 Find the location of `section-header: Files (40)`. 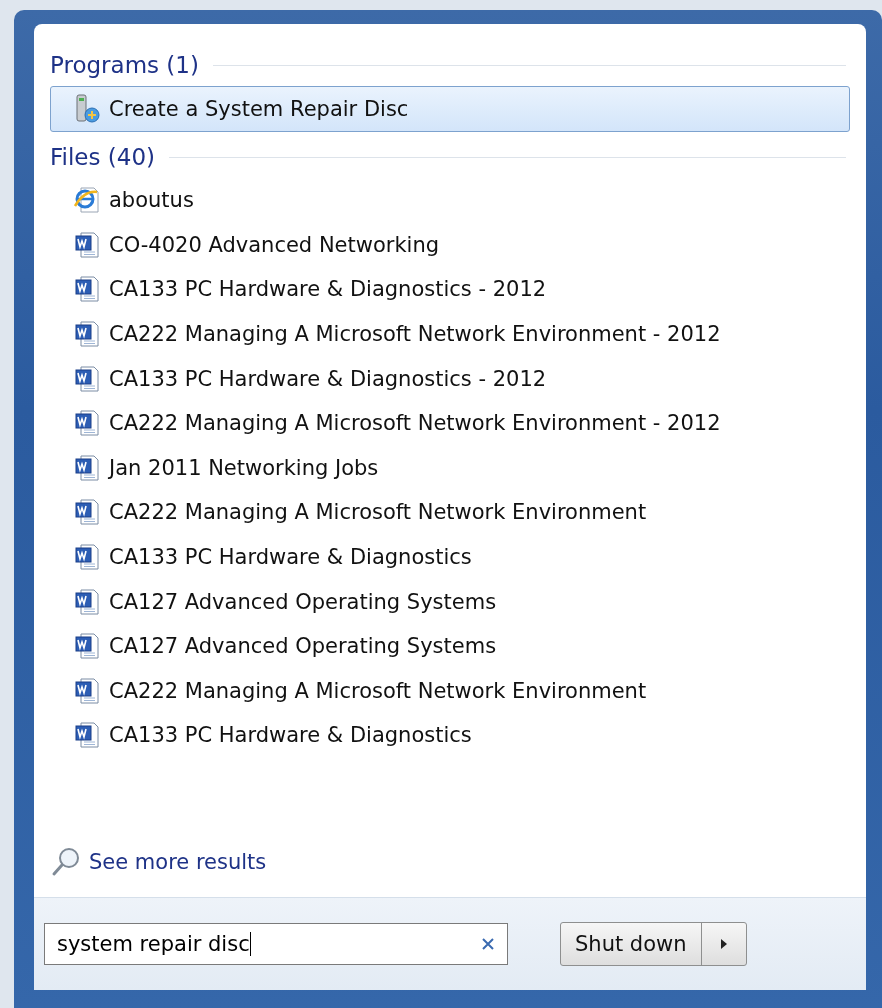

section-header: Files (40) is located at coordinates (102, 157).